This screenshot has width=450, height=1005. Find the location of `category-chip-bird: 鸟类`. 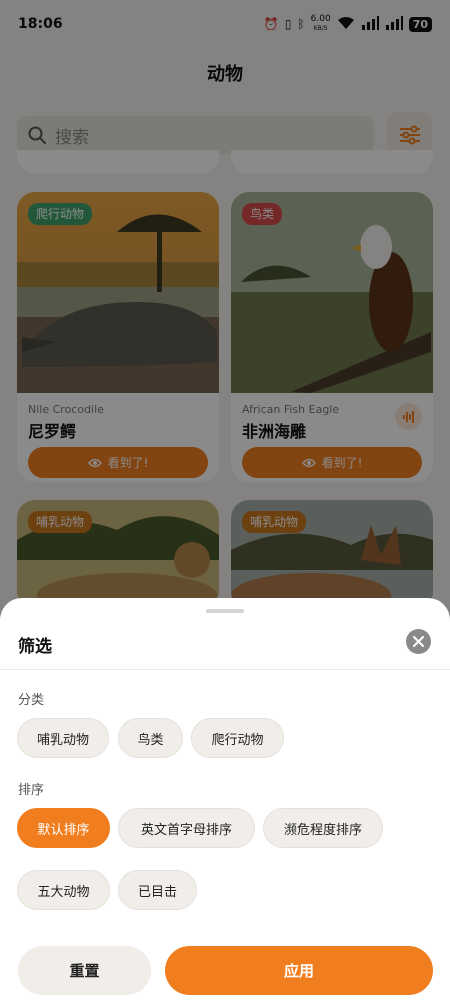

category-chip-bird: 鸟类 is located at coordinates (150, 738).